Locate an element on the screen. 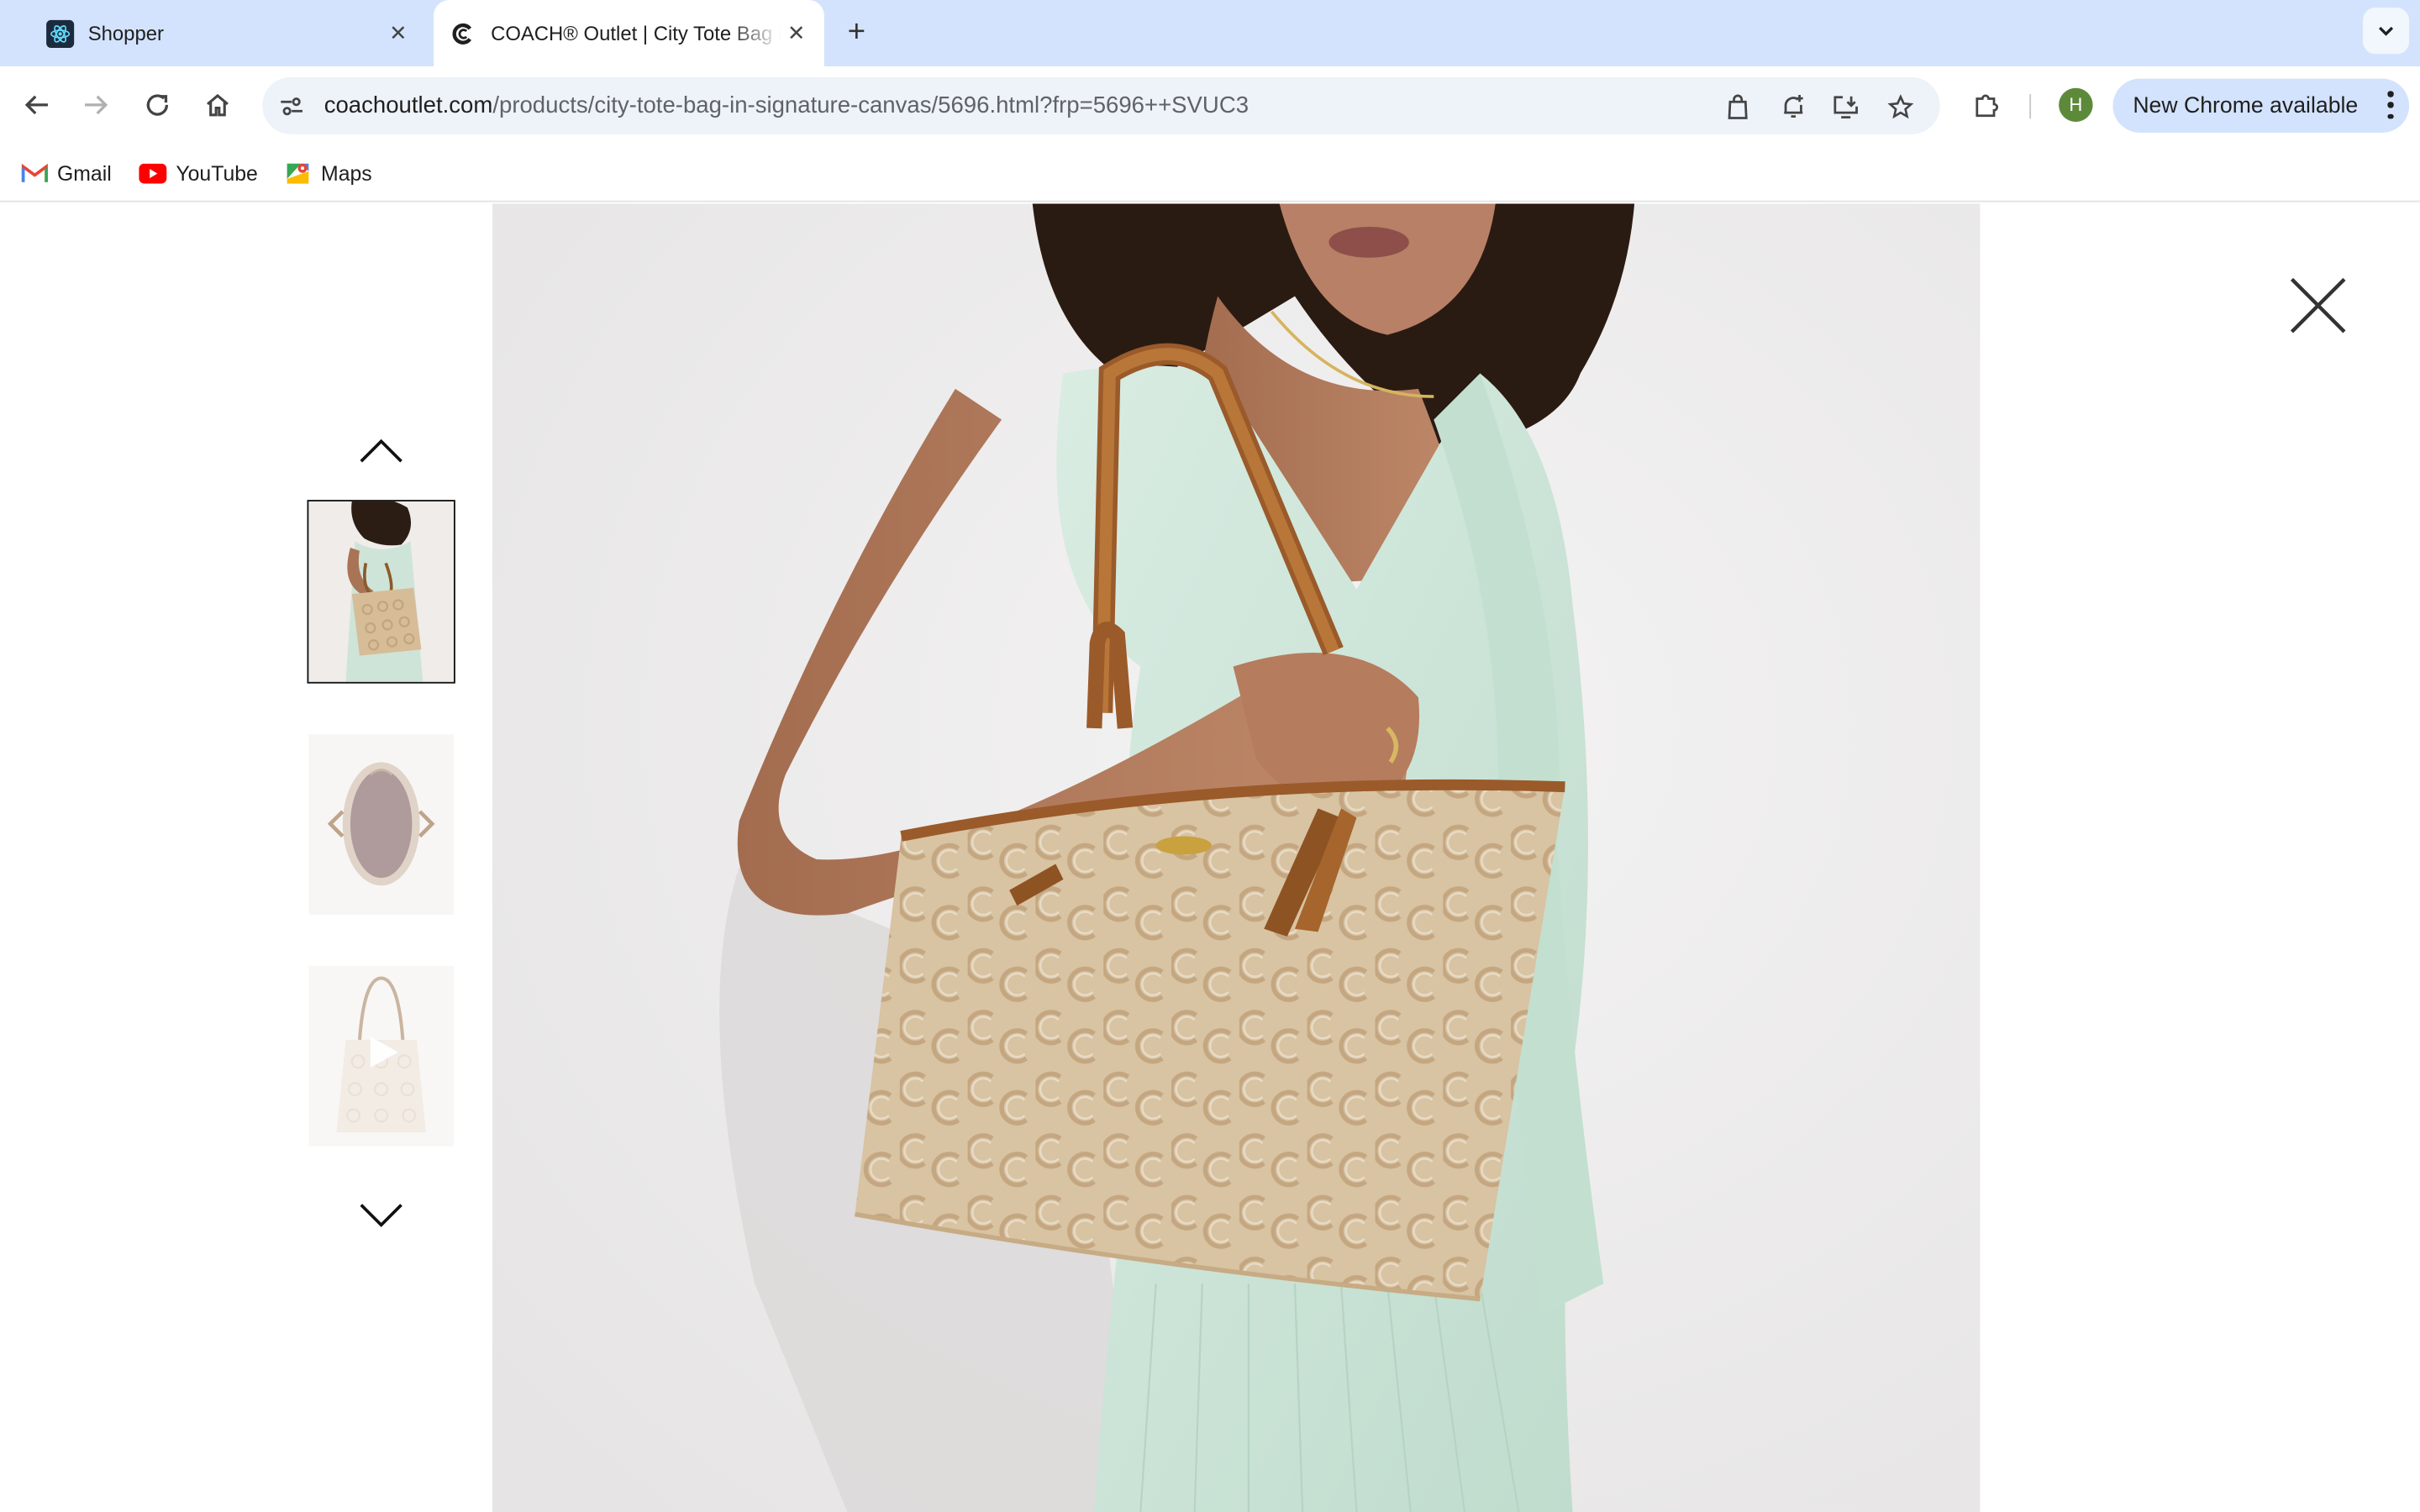 The image size is (2420, 1512). tab-shopper: Shopper ✕ is located at coordinates (228, 33).